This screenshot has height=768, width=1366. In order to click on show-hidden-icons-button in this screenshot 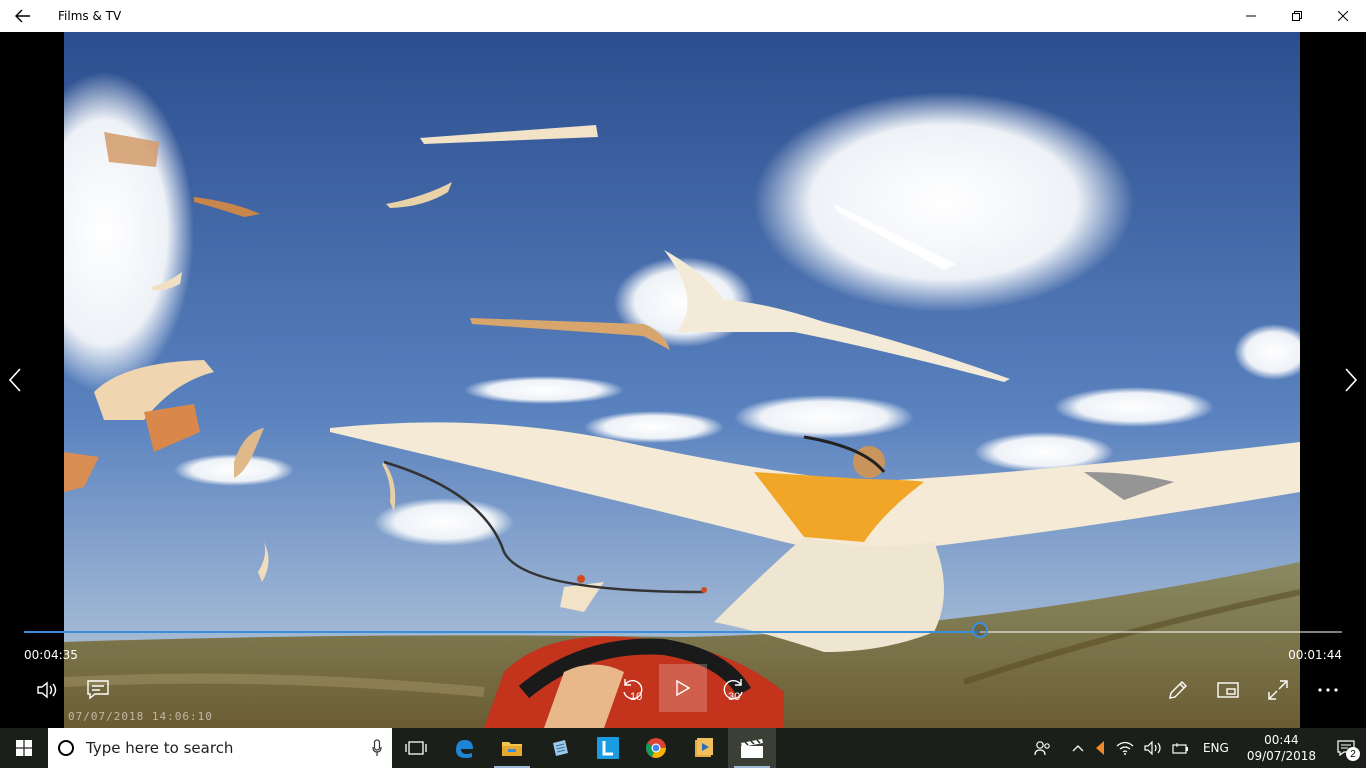, I will do `click(1078, 748)`.